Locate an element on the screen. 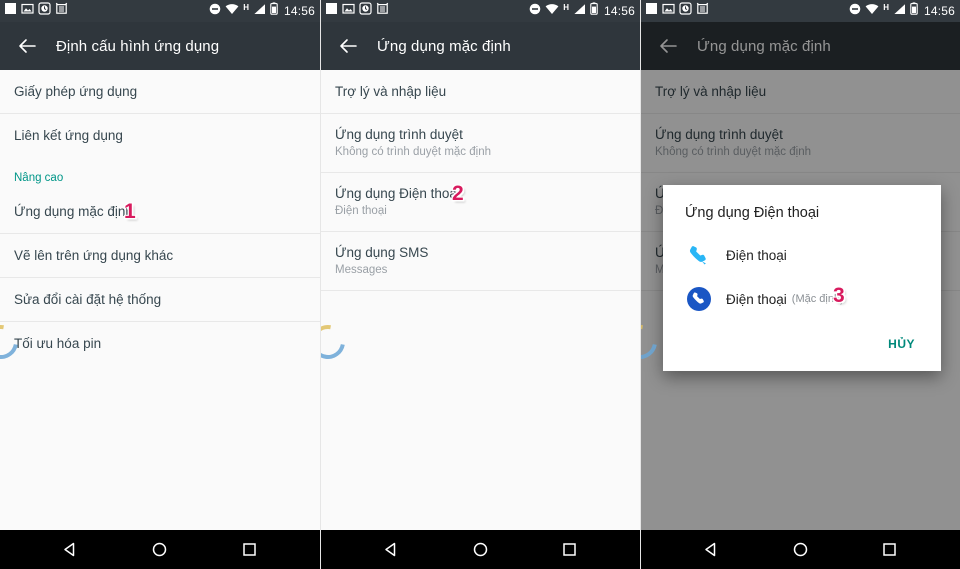 The width and height of the screenshot is (960, 569). list-item-label: Tối ưu hóa pin is located at coordinates (58, 343).